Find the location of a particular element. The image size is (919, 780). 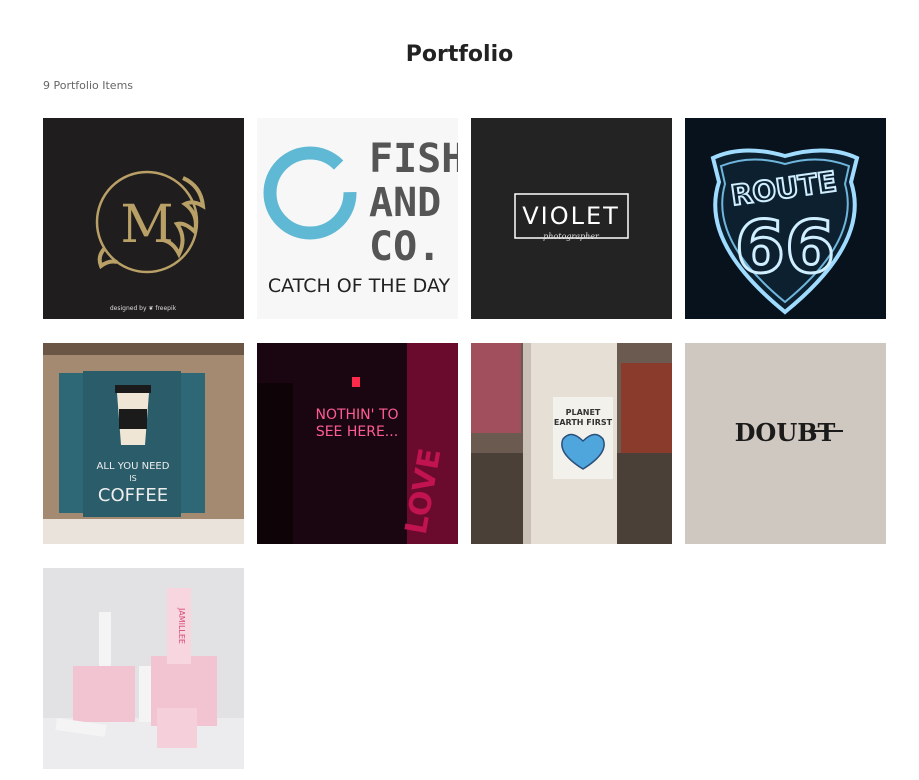

doubt-image: DOUBT is located at coordinates (785, 443).